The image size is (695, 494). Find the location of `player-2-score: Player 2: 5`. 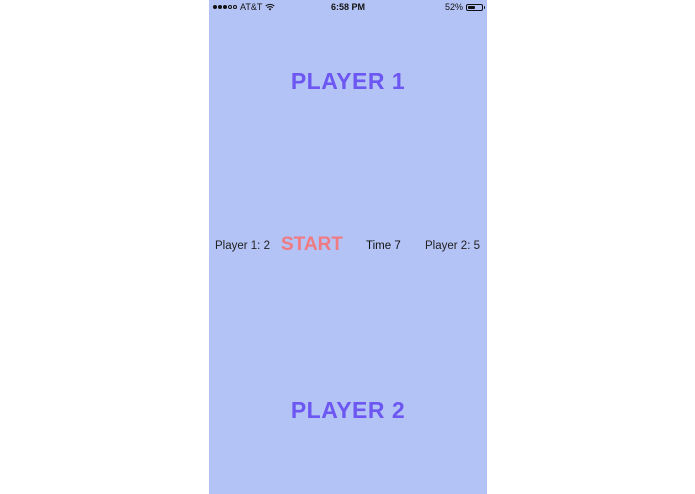

player-2-score: Player 2: 5 is located at coordinates (452, 246).